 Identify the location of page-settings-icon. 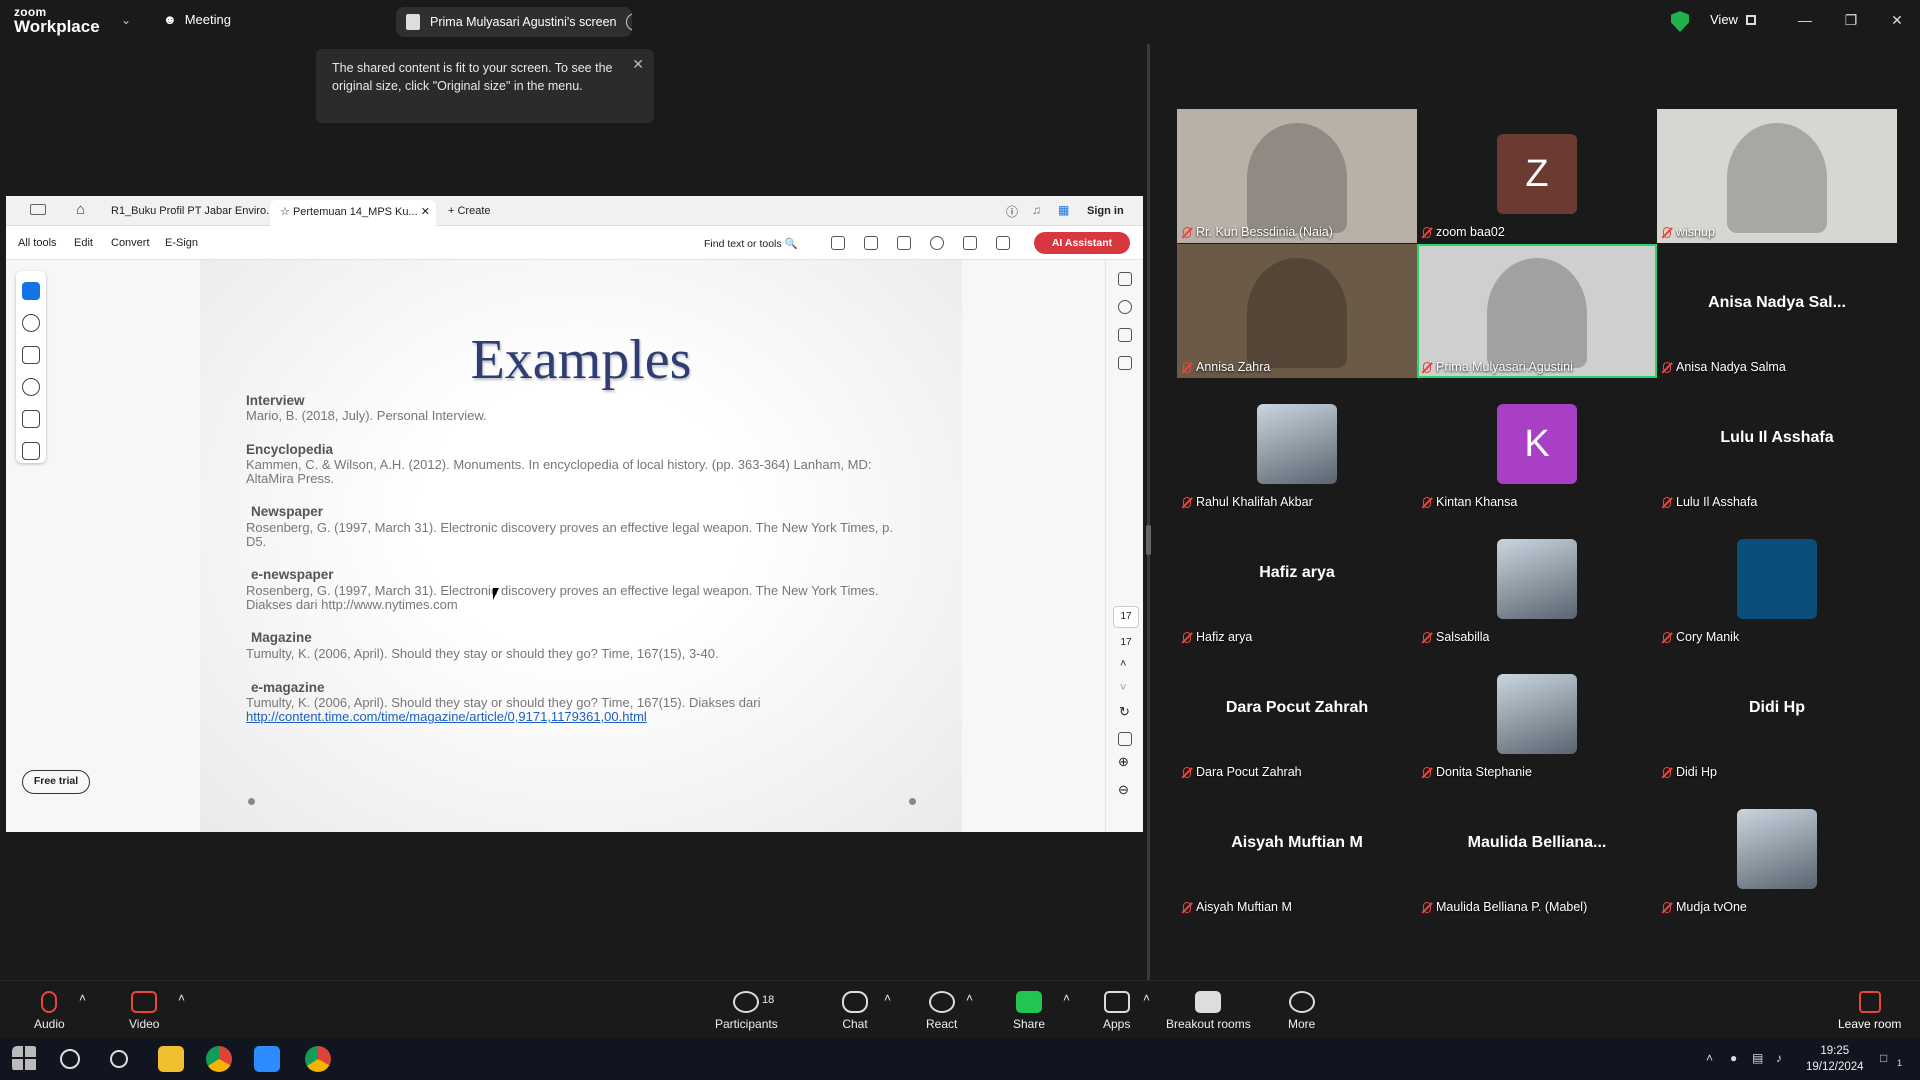
(1125, 739).